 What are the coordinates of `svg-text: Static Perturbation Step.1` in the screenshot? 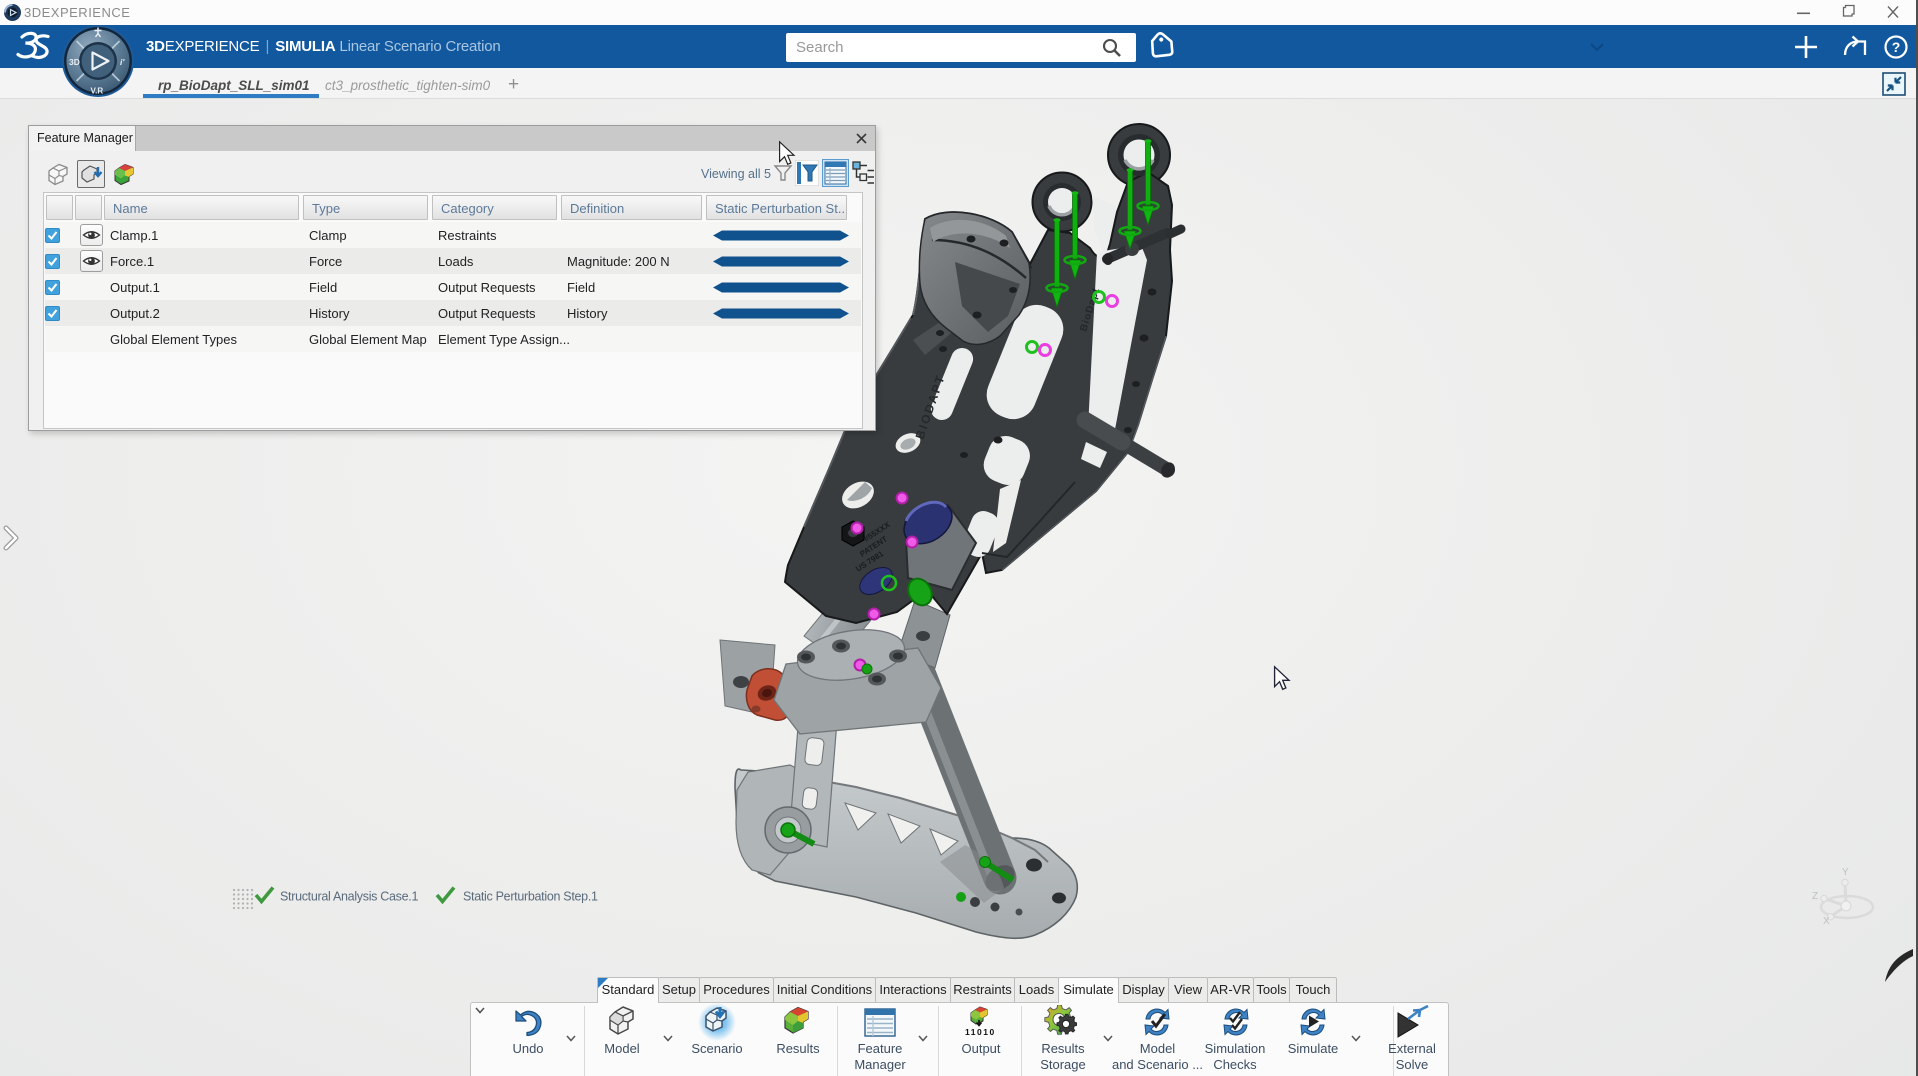 It's located at (530, 897).